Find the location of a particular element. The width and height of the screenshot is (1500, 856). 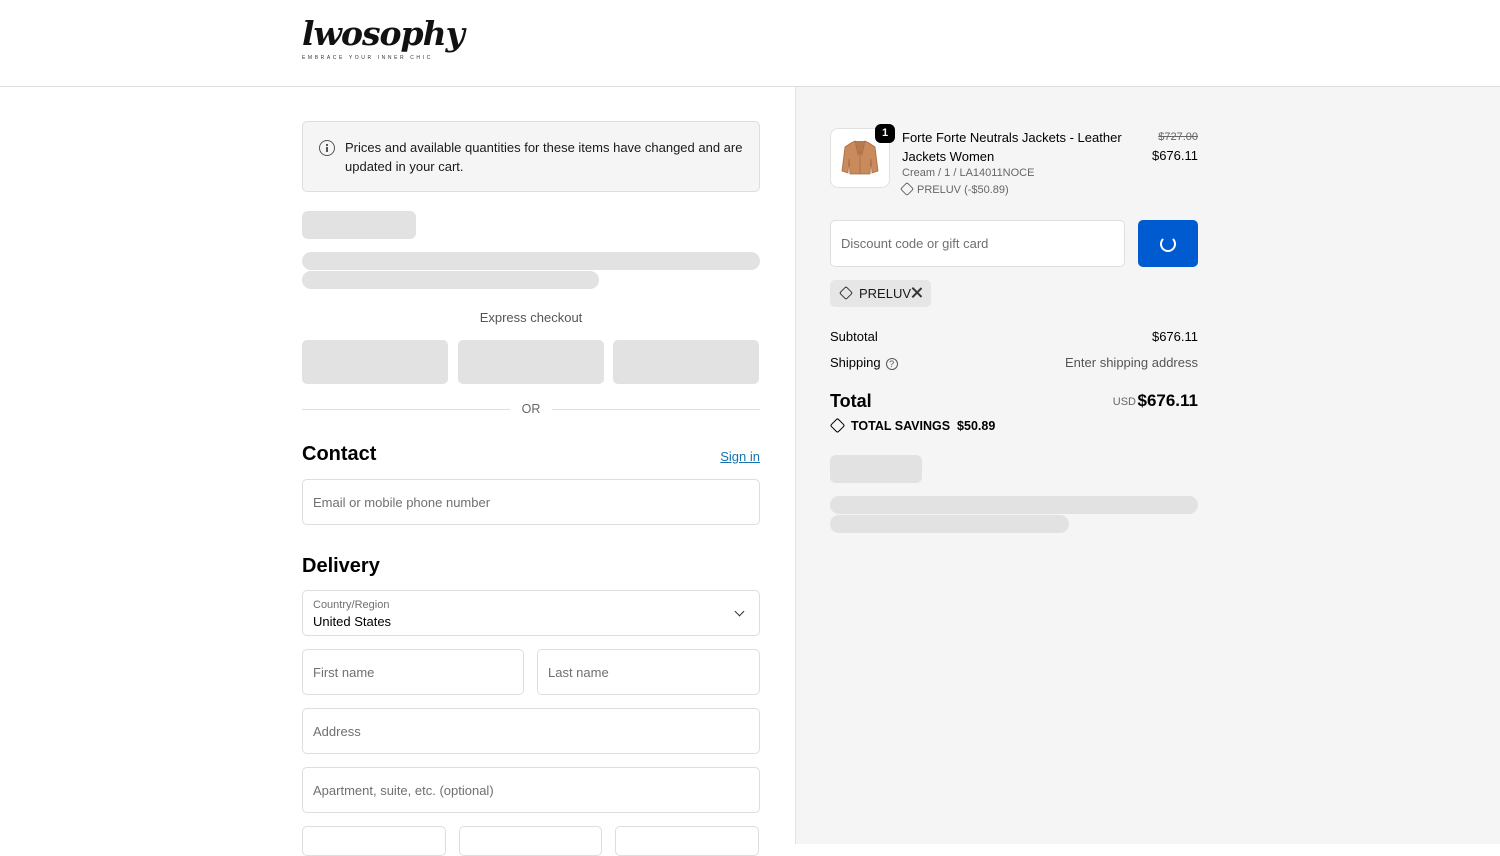

shipping-value: Enter shipping address is located at coordinates (1131, 362).